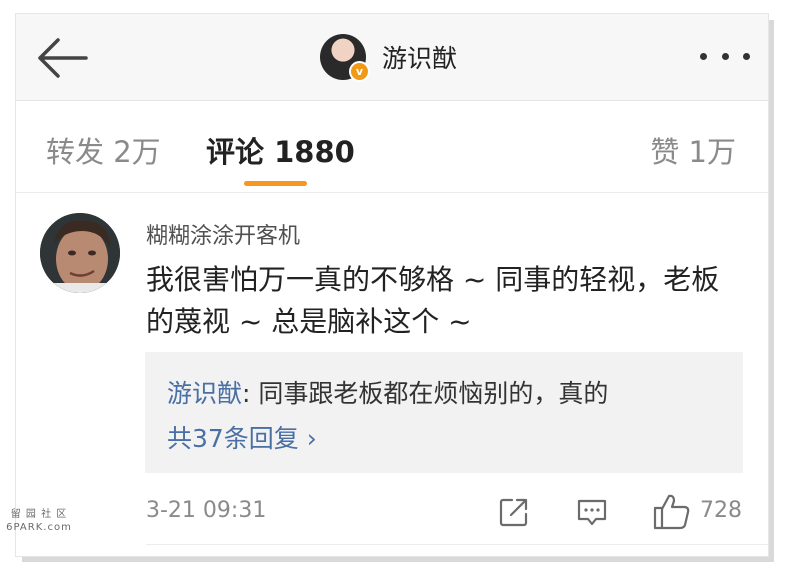 The height and width of the screenshot is (587, 800). What do you see at coordinates (275, 183) in the screenshot?
I see `active-tab-indicator` at bounding box center [275, 183].